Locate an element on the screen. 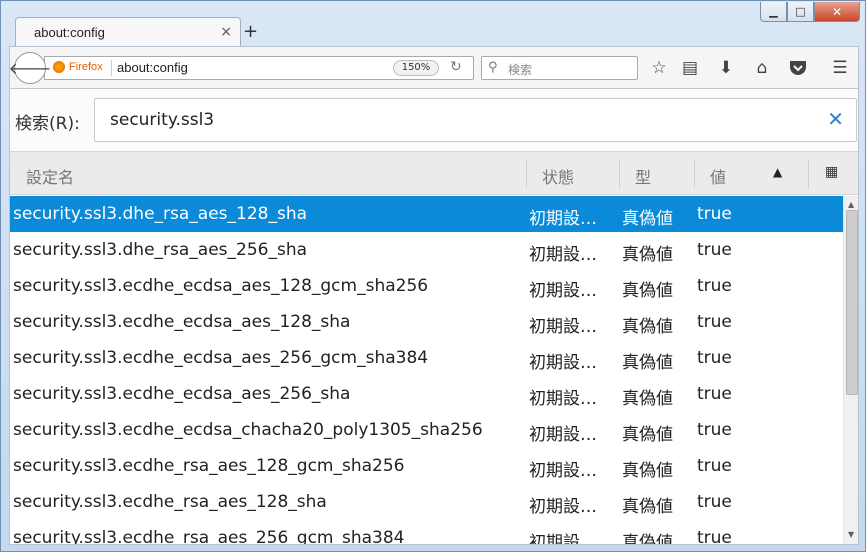  filter-value: security.ssl3 is located at coordinates (162, 120).